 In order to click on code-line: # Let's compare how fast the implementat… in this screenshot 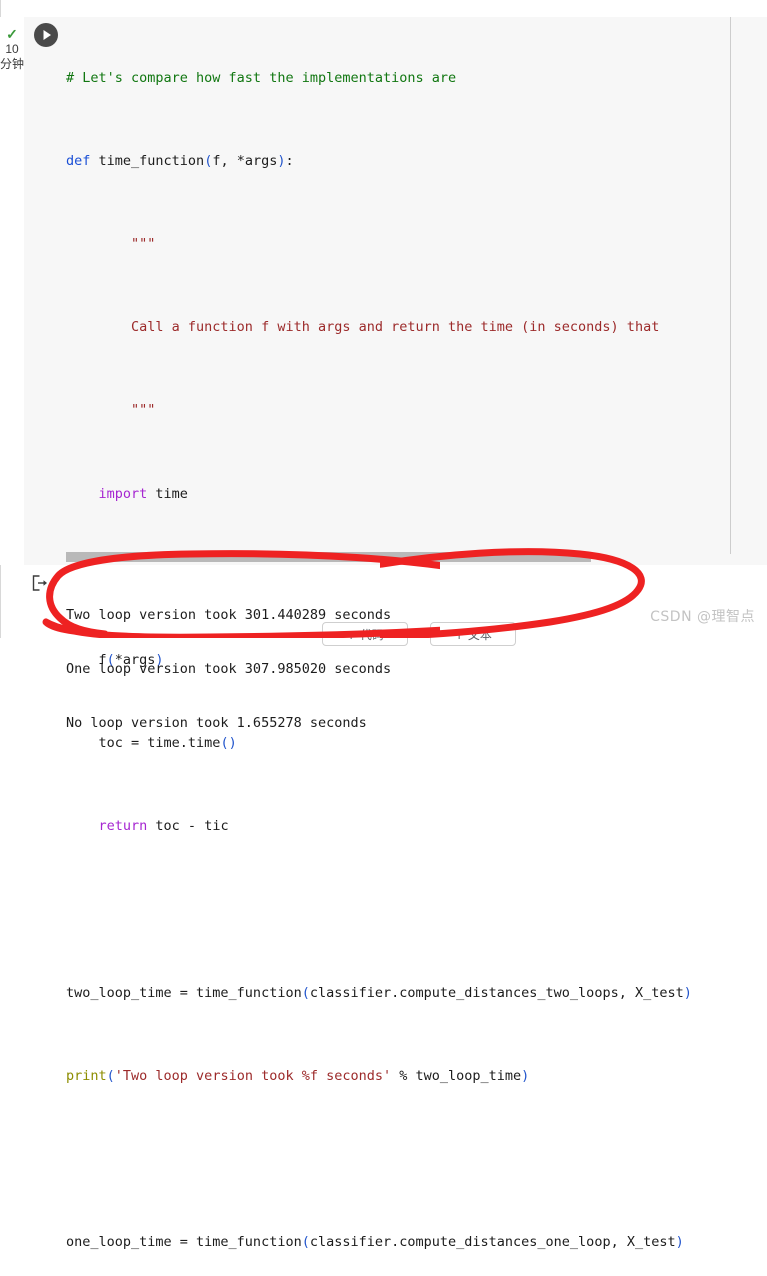, I will do `click(416, 78)`.